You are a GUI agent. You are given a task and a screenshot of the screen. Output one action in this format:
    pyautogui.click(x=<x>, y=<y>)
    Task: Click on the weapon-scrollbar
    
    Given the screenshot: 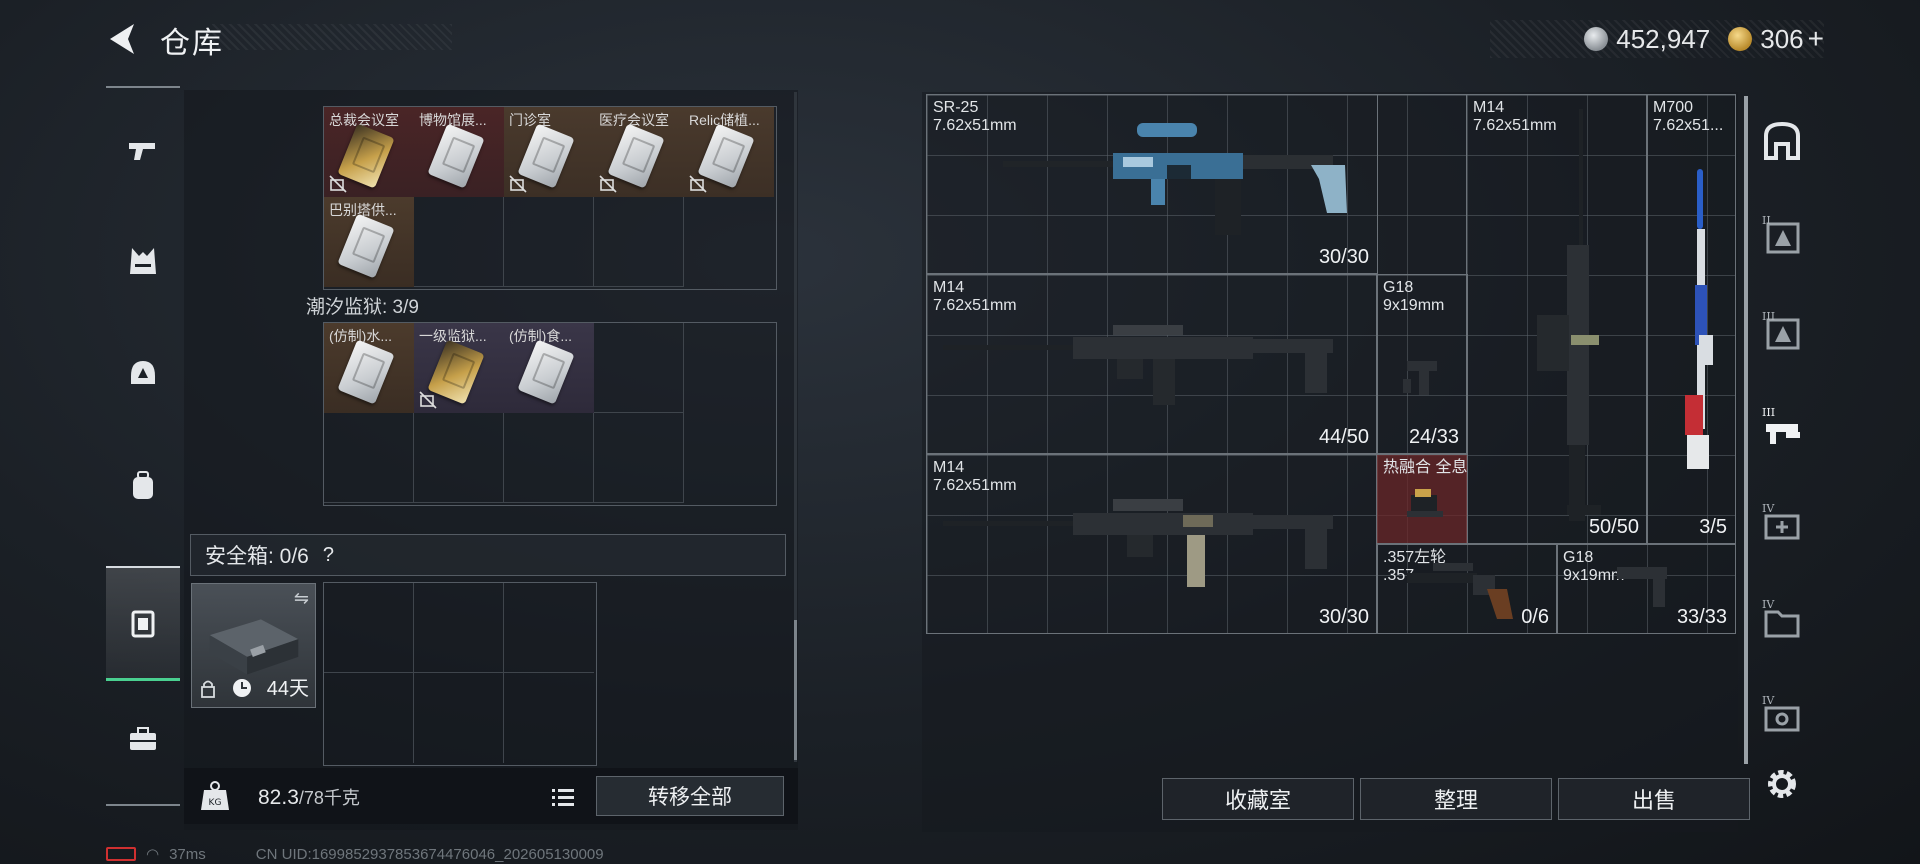 What is the action you would take?
    pyautogui.click(x=1746, y=430)
    